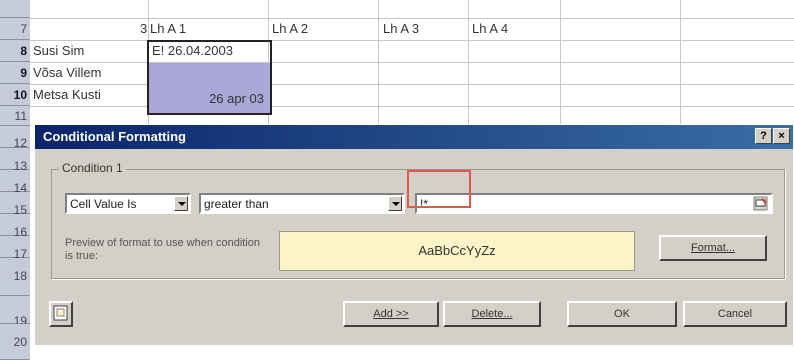 Image resolution: width=794 pixels, height=360 pixels. What do you see at coordinates (15, 182) in the screenshot?
I see `row-header-14: 14` at bounding box center [15, 182].